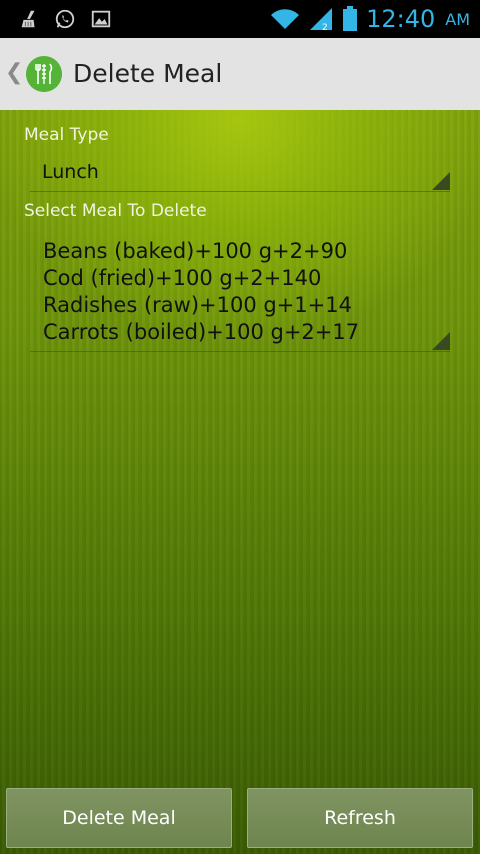 Image resolution: width=480 pixels, height=854 pixels. Describe the element at coordinates (119, 818) in the screenshot. I see `delete-meal-button: Delete Meal` at that location.